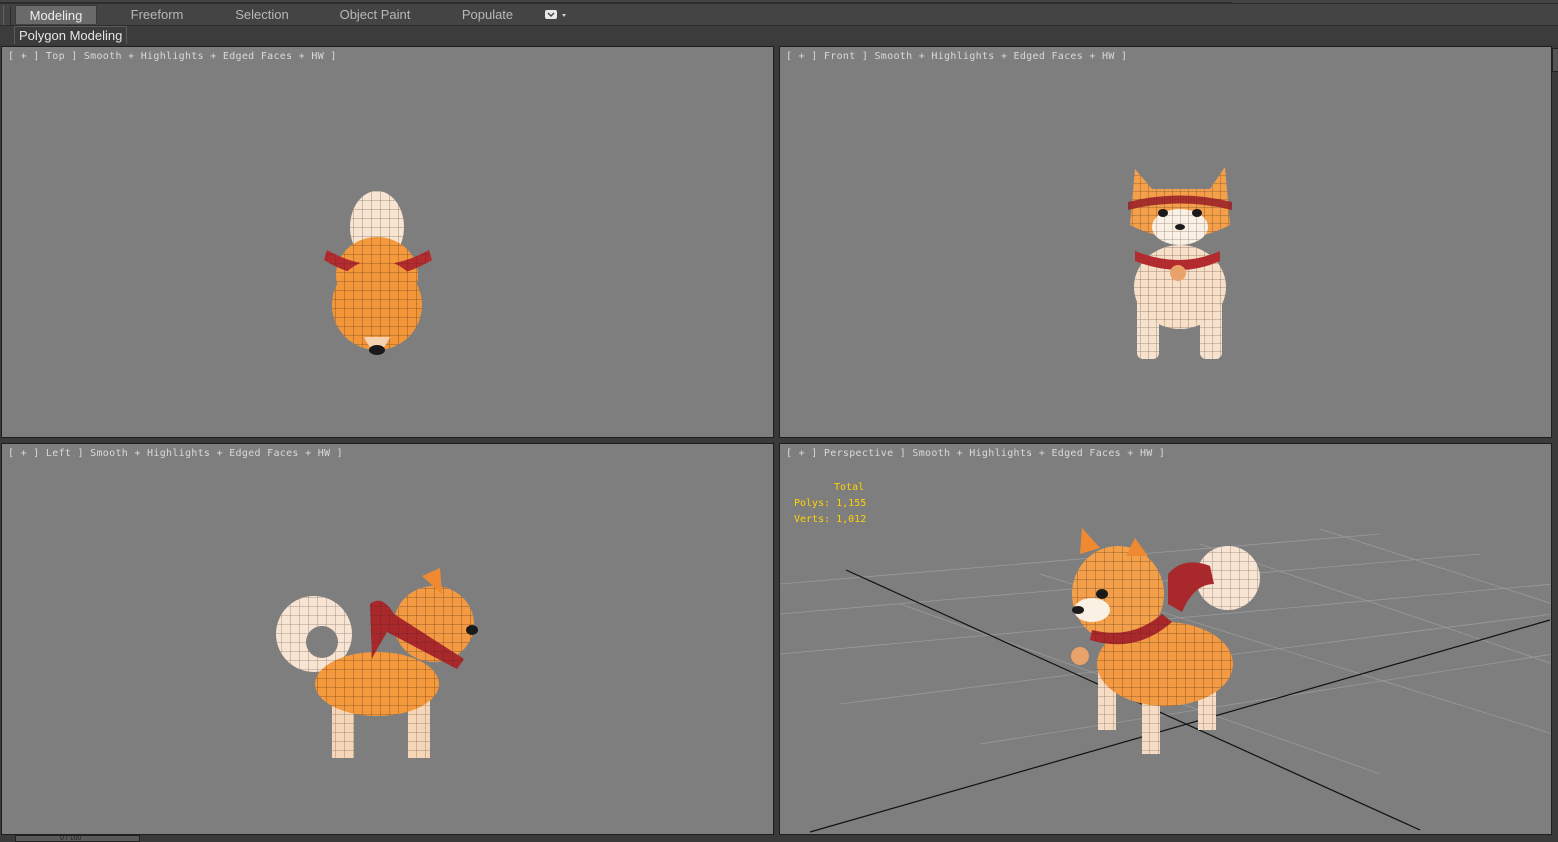  Describe the element at coordinates (1555, 60) in the screenshot. I see `viewport-scroll-thumb` at that location.